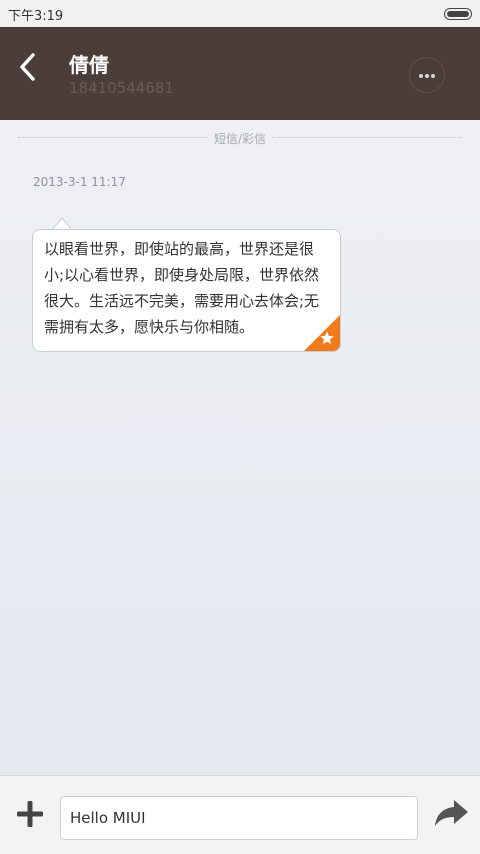 The height and width of the screenshot is (854, 480). I want to click on divider-left, so click(113, 137).